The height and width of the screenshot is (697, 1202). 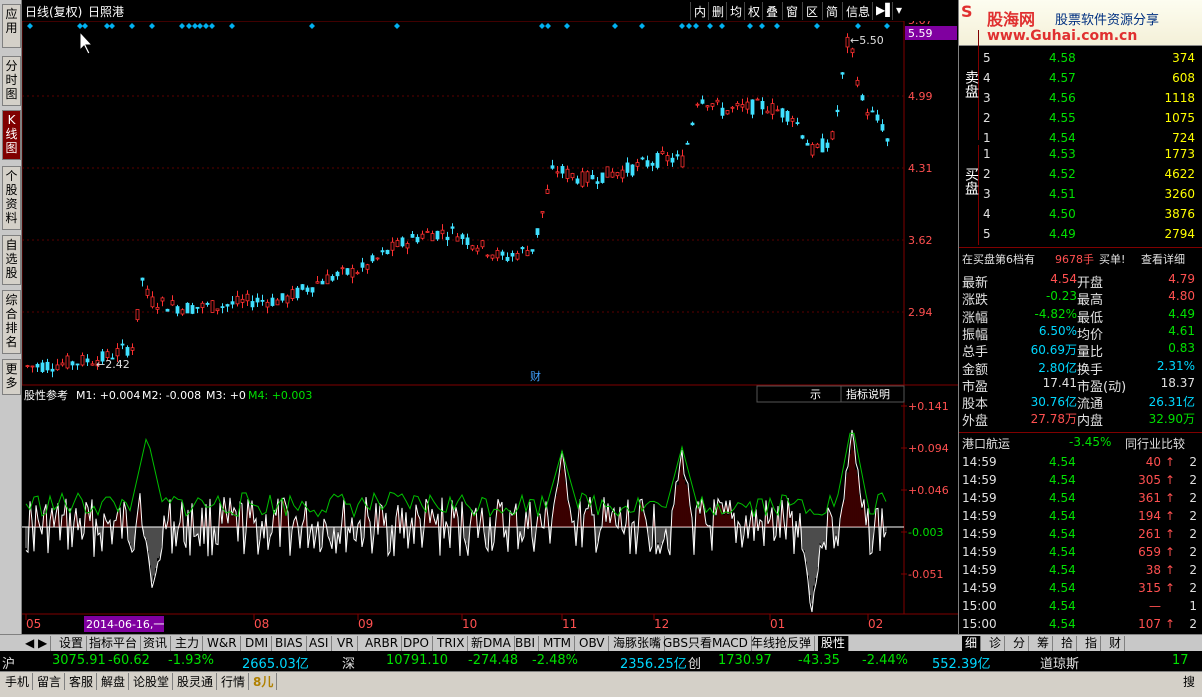 I want to click on indicator-tab: 海豚张嘴, so click(x=638, y=643).